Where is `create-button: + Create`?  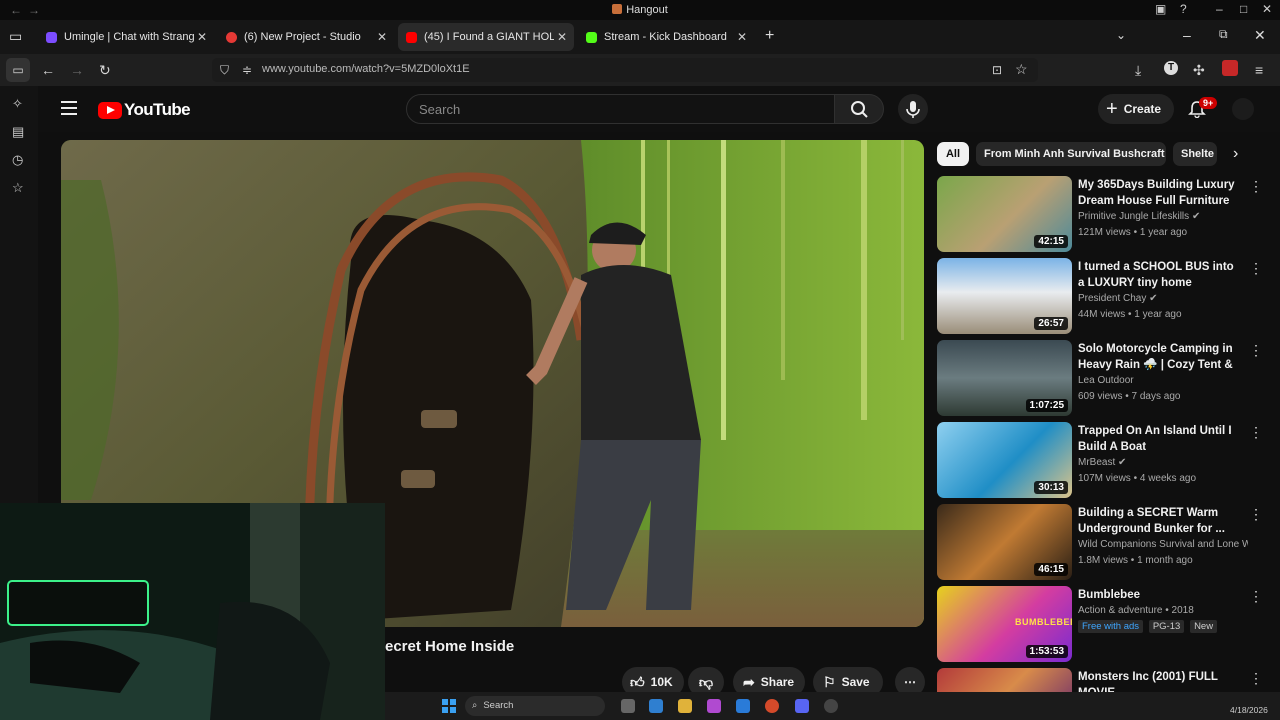
create-button: + Create is located at coordinates (1136, 109).